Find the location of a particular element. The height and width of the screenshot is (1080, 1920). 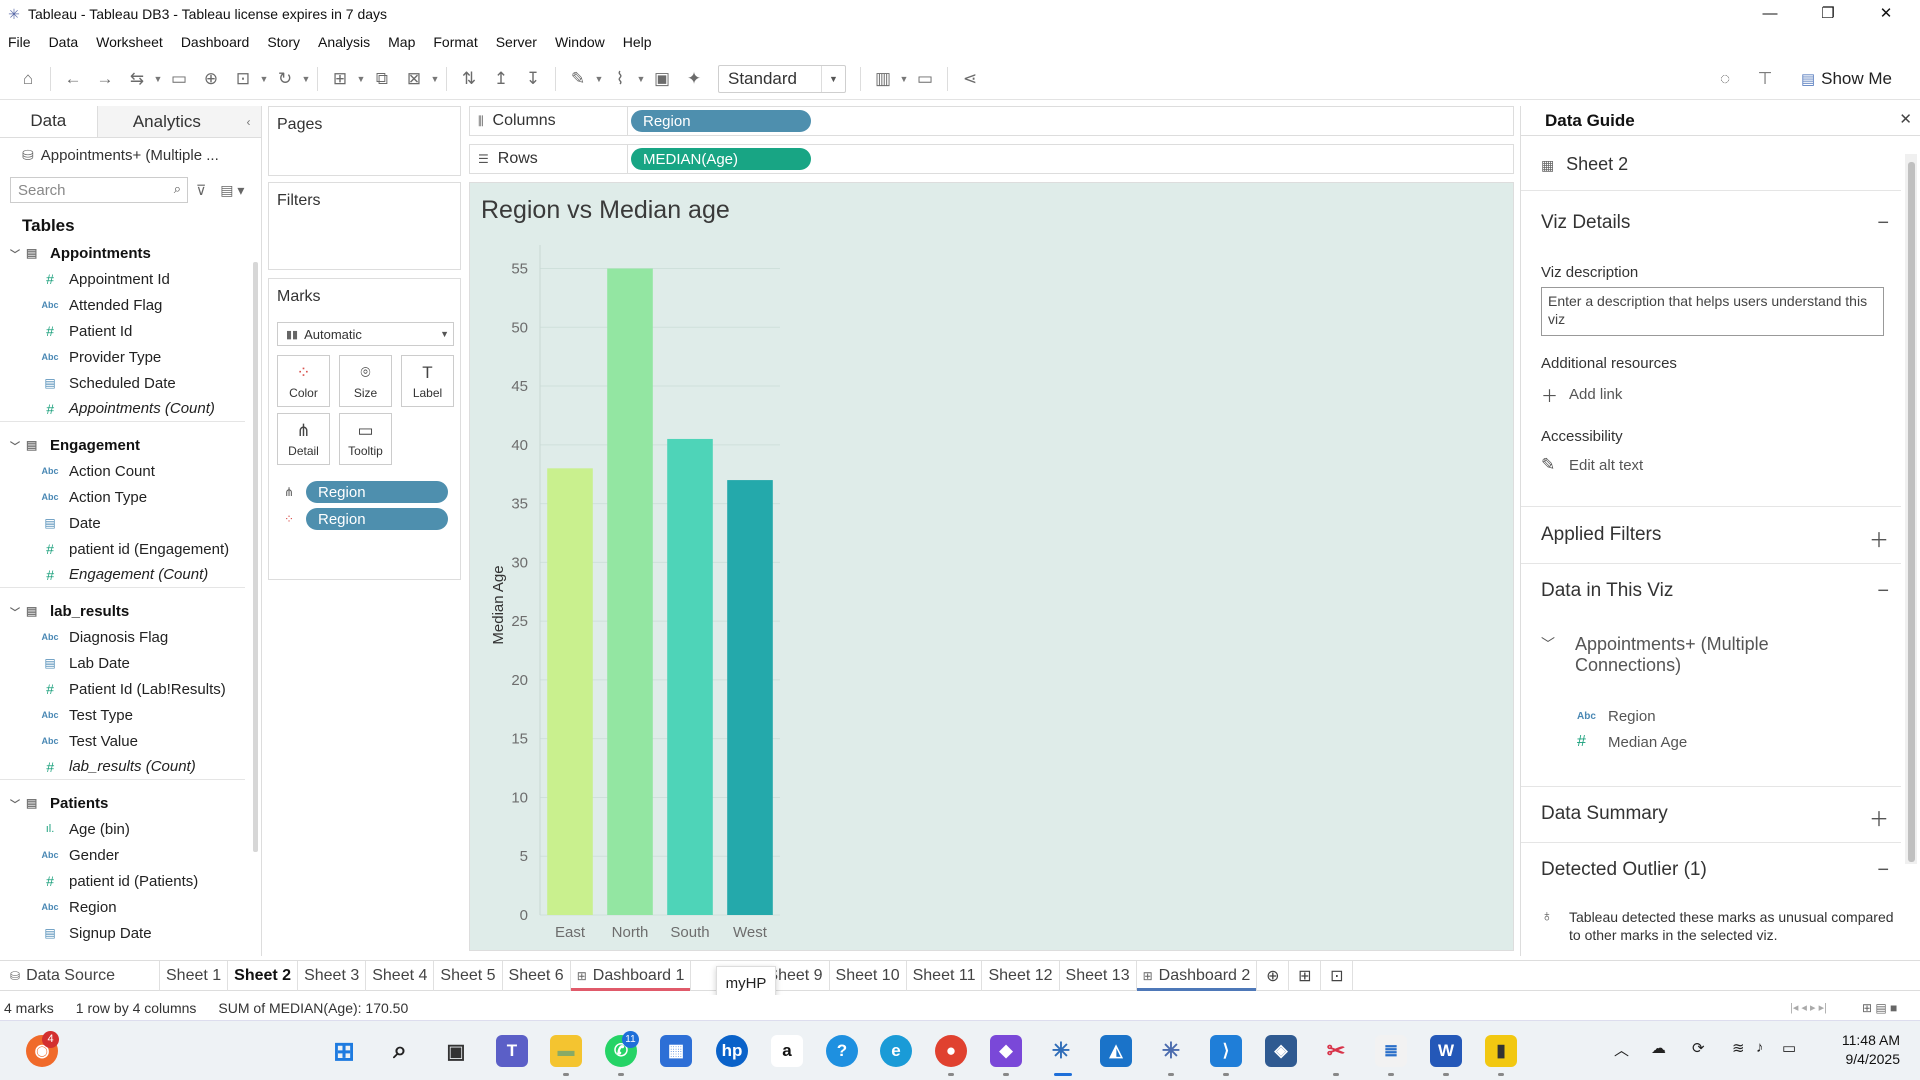

tooltip-button: ▭ Tooltip is located at coordinates (365, 439).